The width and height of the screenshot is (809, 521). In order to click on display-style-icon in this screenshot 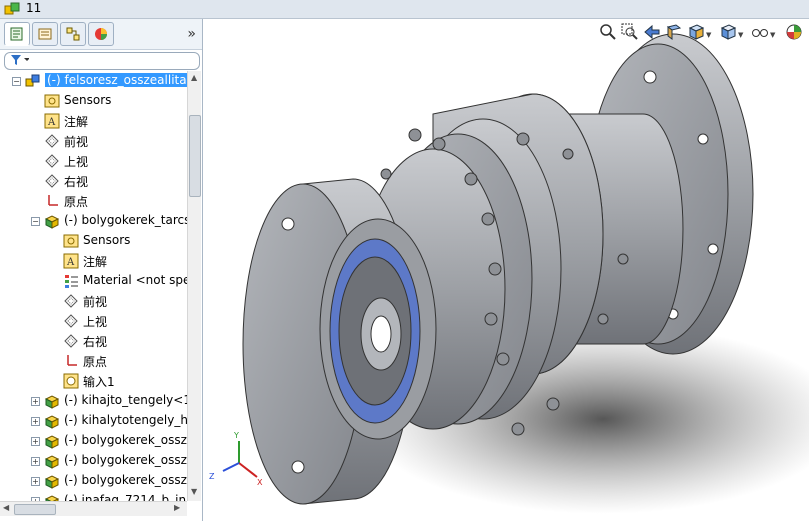, I will do `click(728, 32)`.